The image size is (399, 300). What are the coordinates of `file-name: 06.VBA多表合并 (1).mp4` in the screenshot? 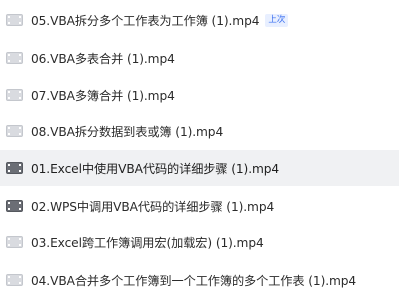 It's located at (103, 59).